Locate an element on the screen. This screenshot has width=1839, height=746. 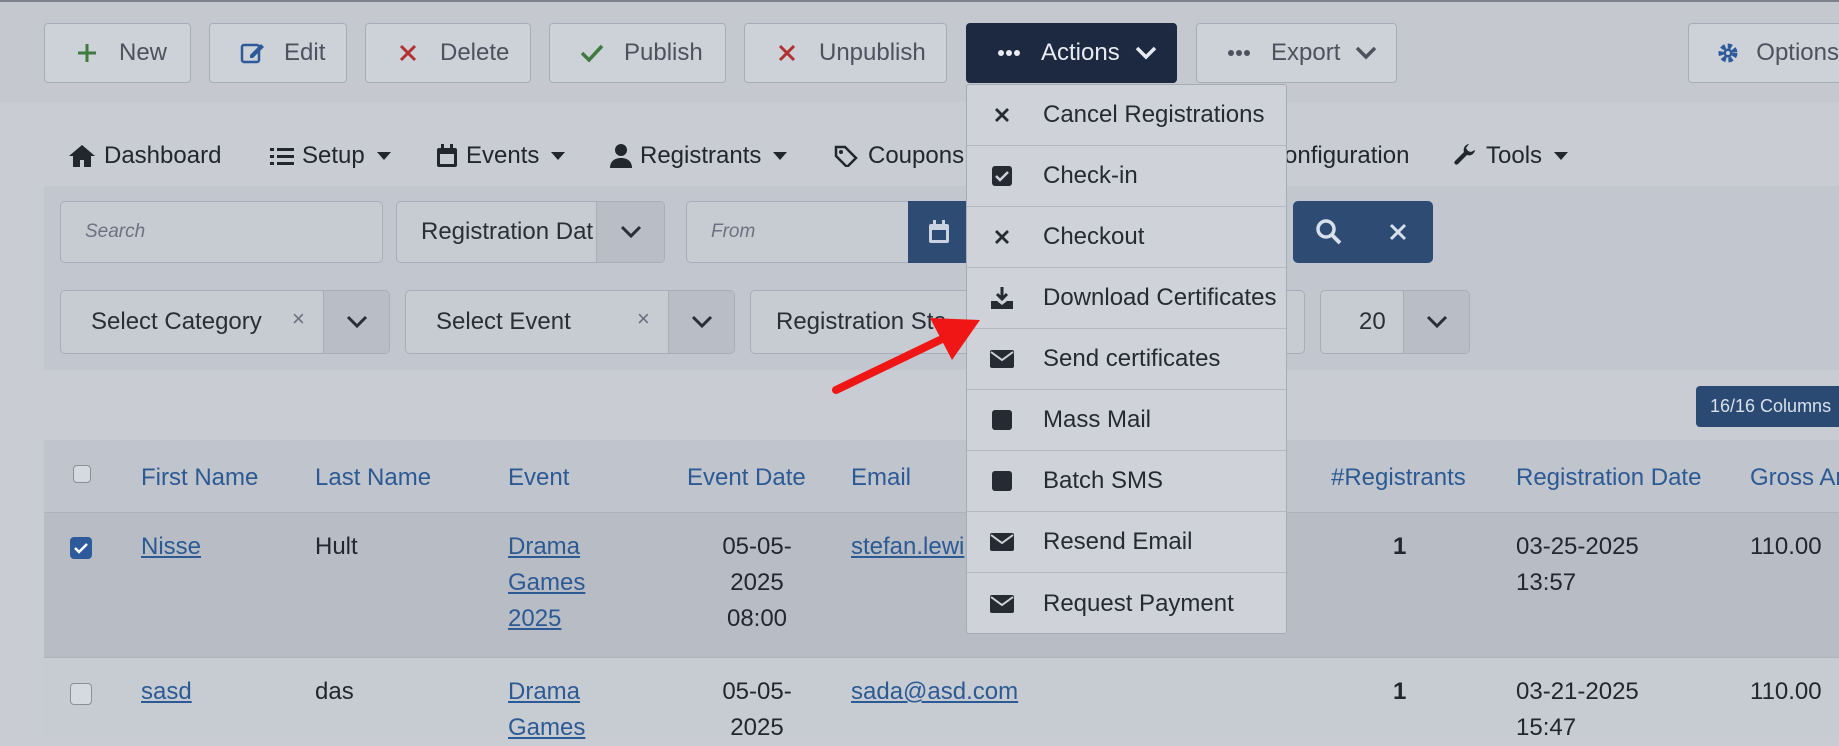
annotation-arrow is located at coordinates (906, 356).